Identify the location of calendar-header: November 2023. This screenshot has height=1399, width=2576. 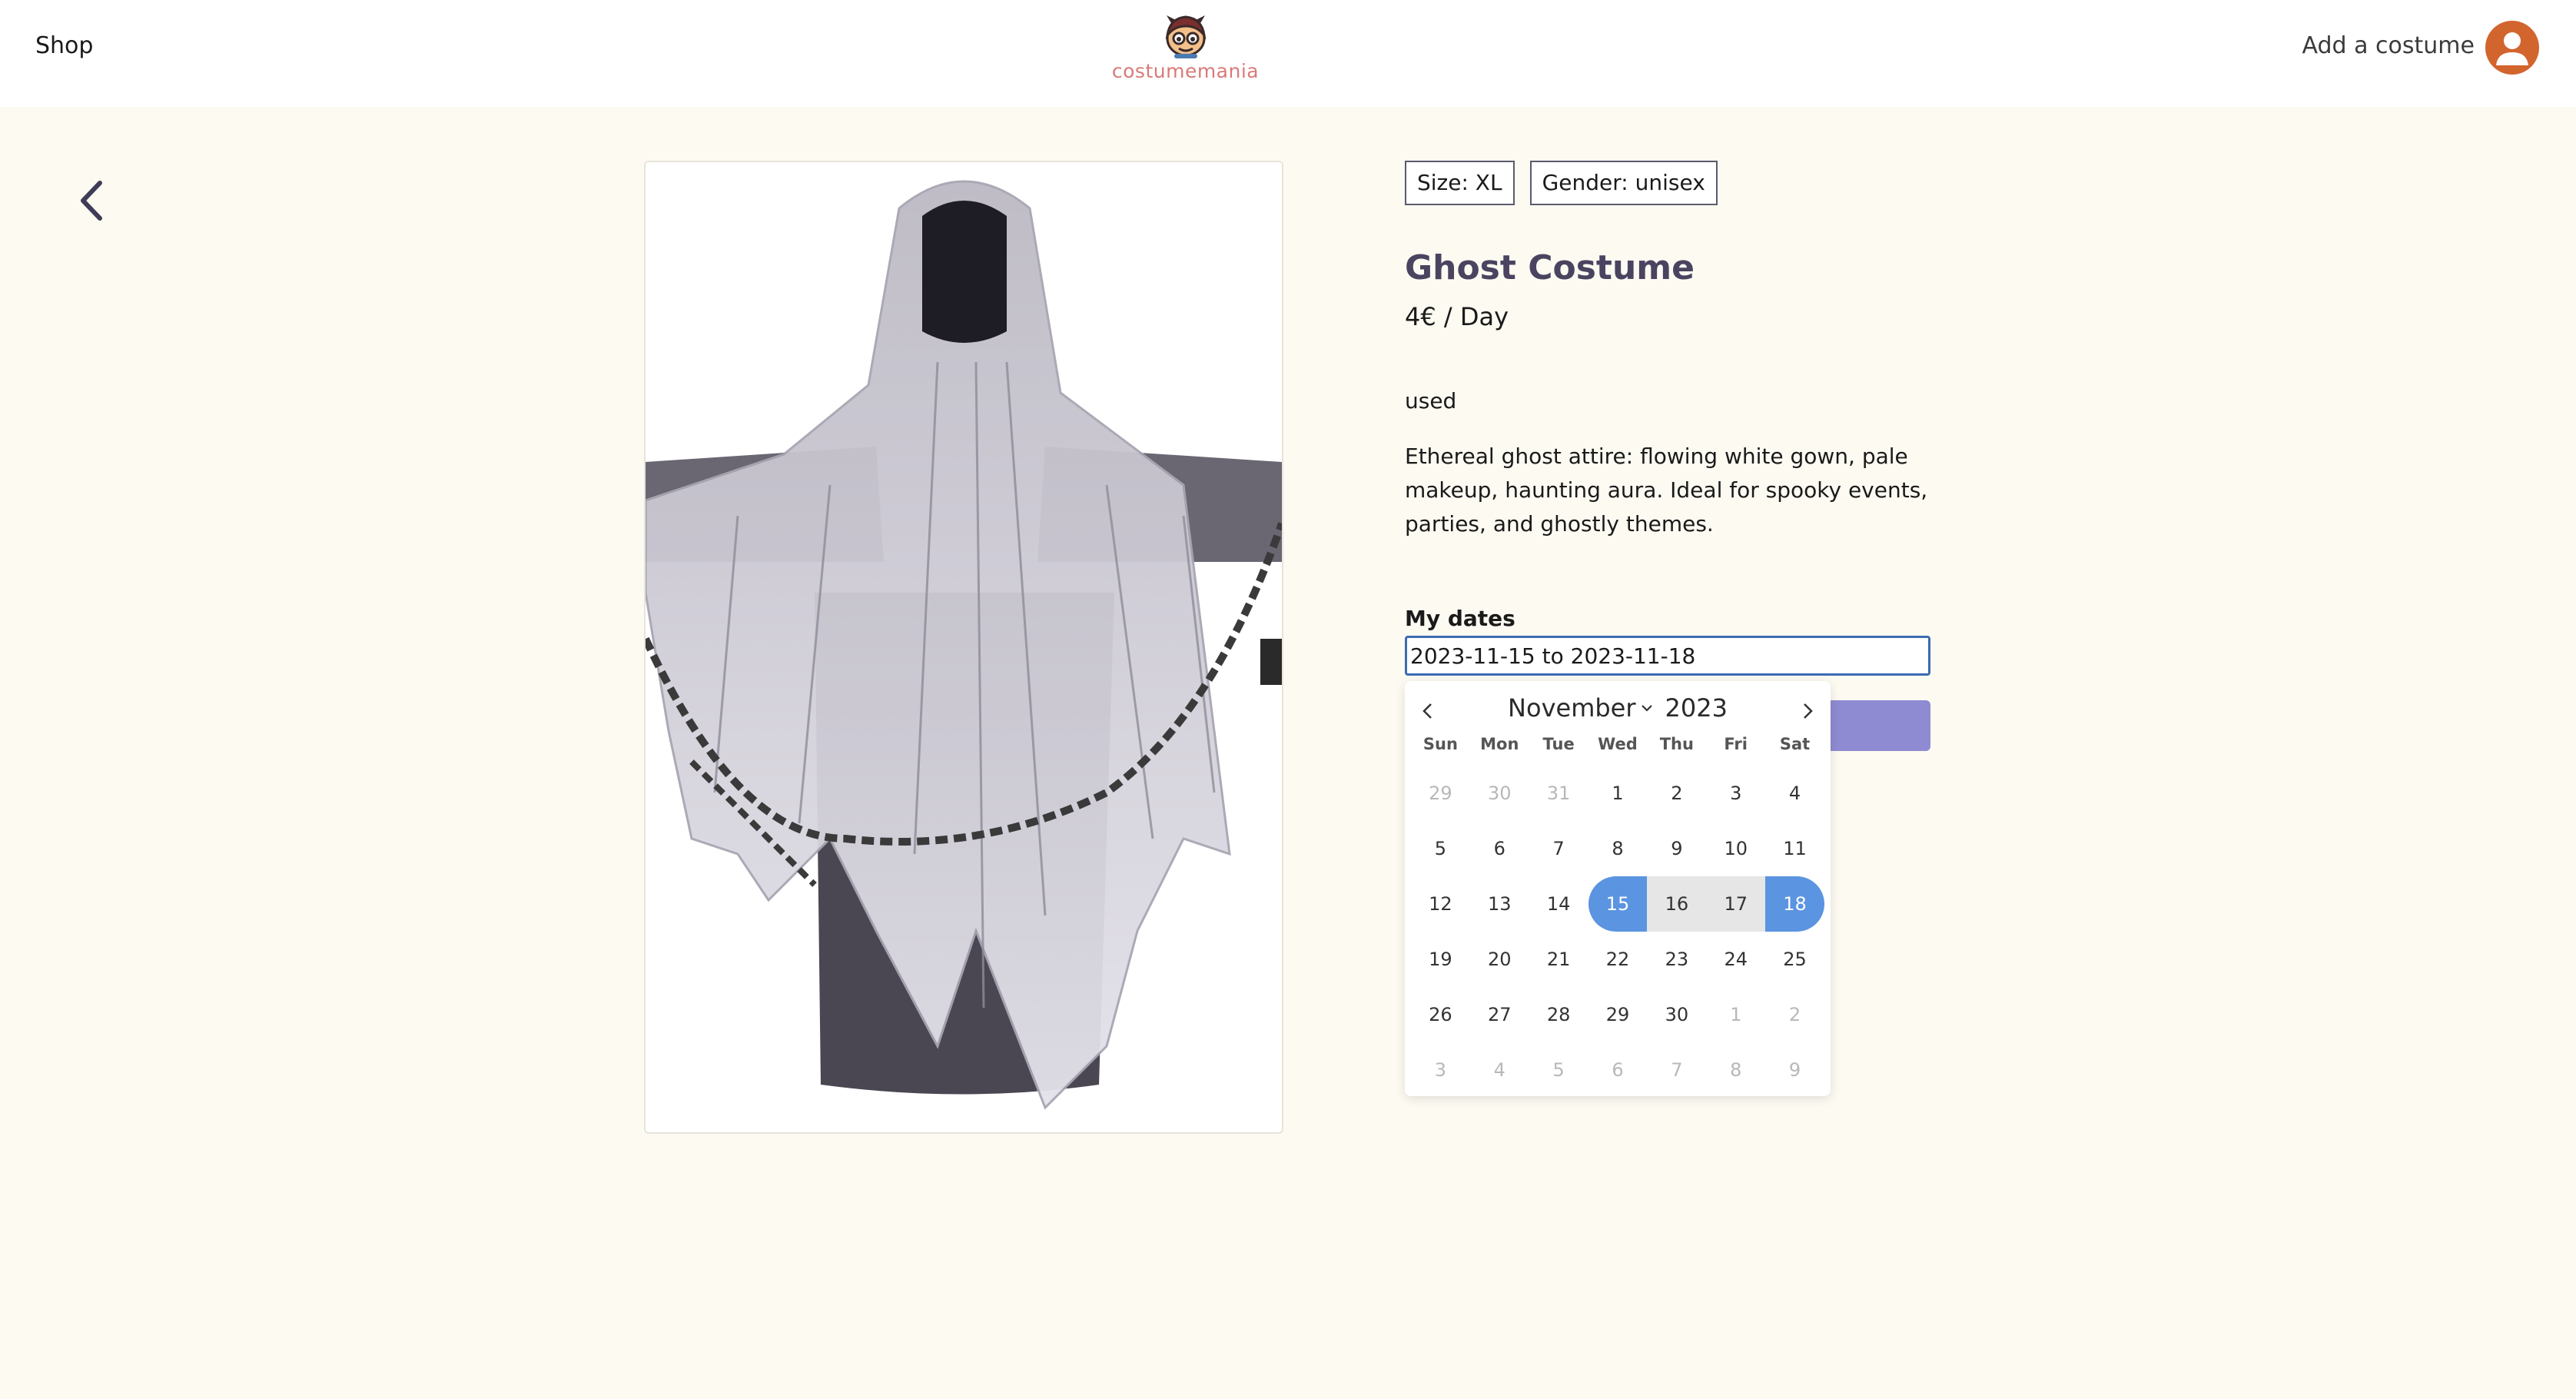
(1618, 708).